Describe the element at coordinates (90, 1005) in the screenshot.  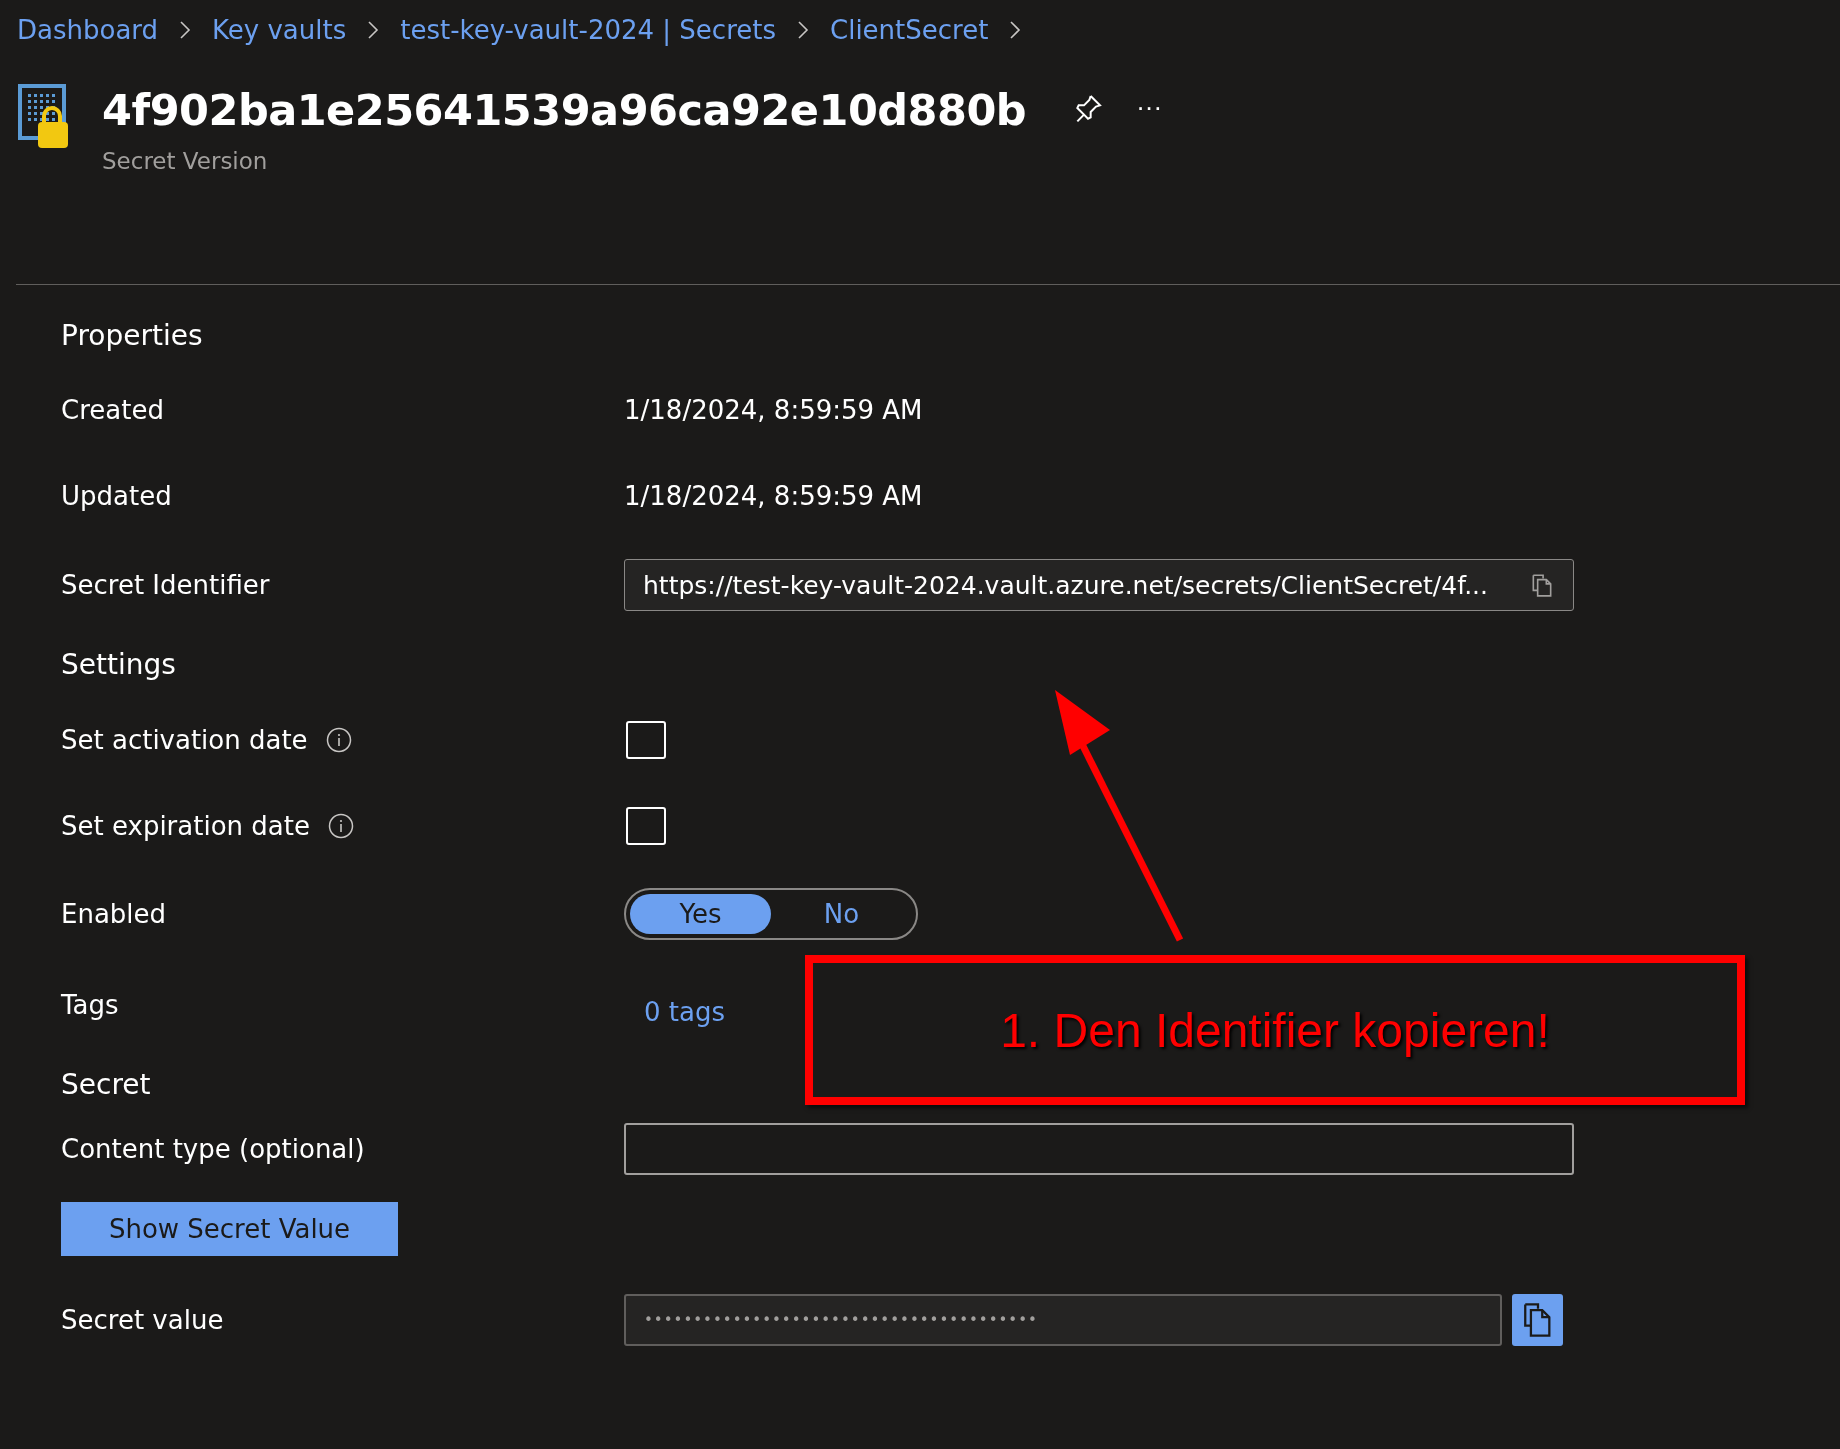
I see `field-label: Tags` at that location.